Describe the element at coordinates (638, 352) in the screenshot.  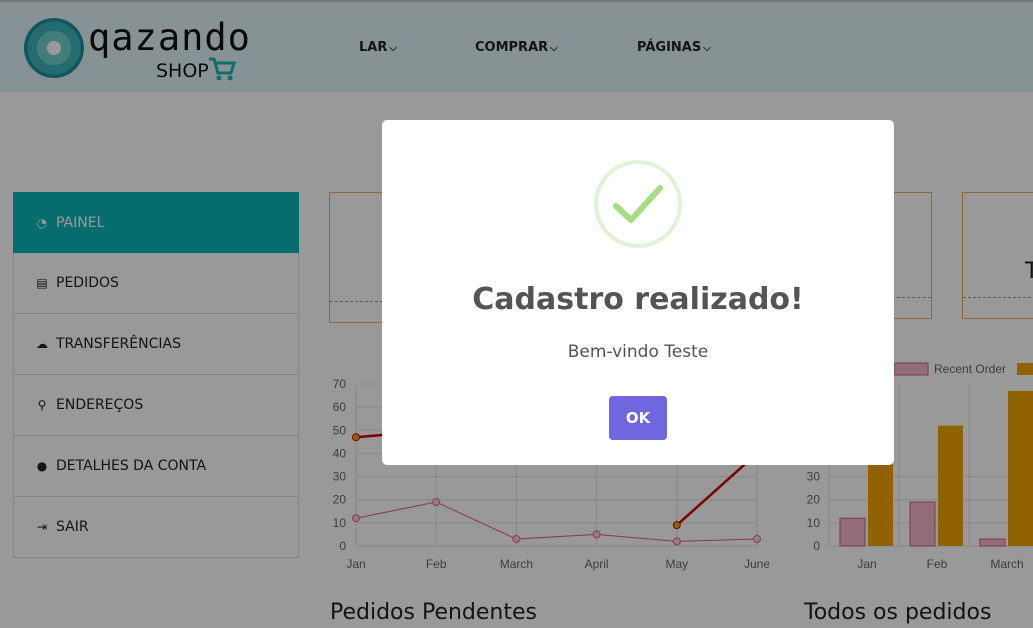
I see `dialog-message: Bem-vindo Teste` at that location.